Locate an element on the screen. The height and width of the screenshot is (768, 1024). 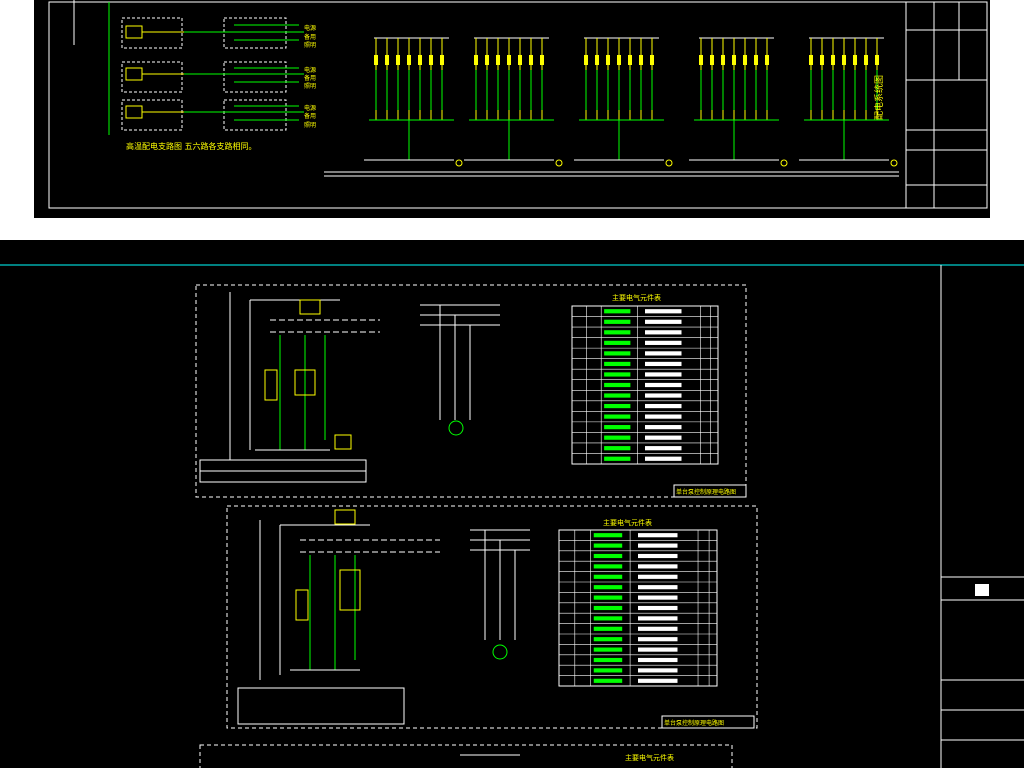
caption2: 单台泵控制原理电路图 is located at coordinates (694, 723).